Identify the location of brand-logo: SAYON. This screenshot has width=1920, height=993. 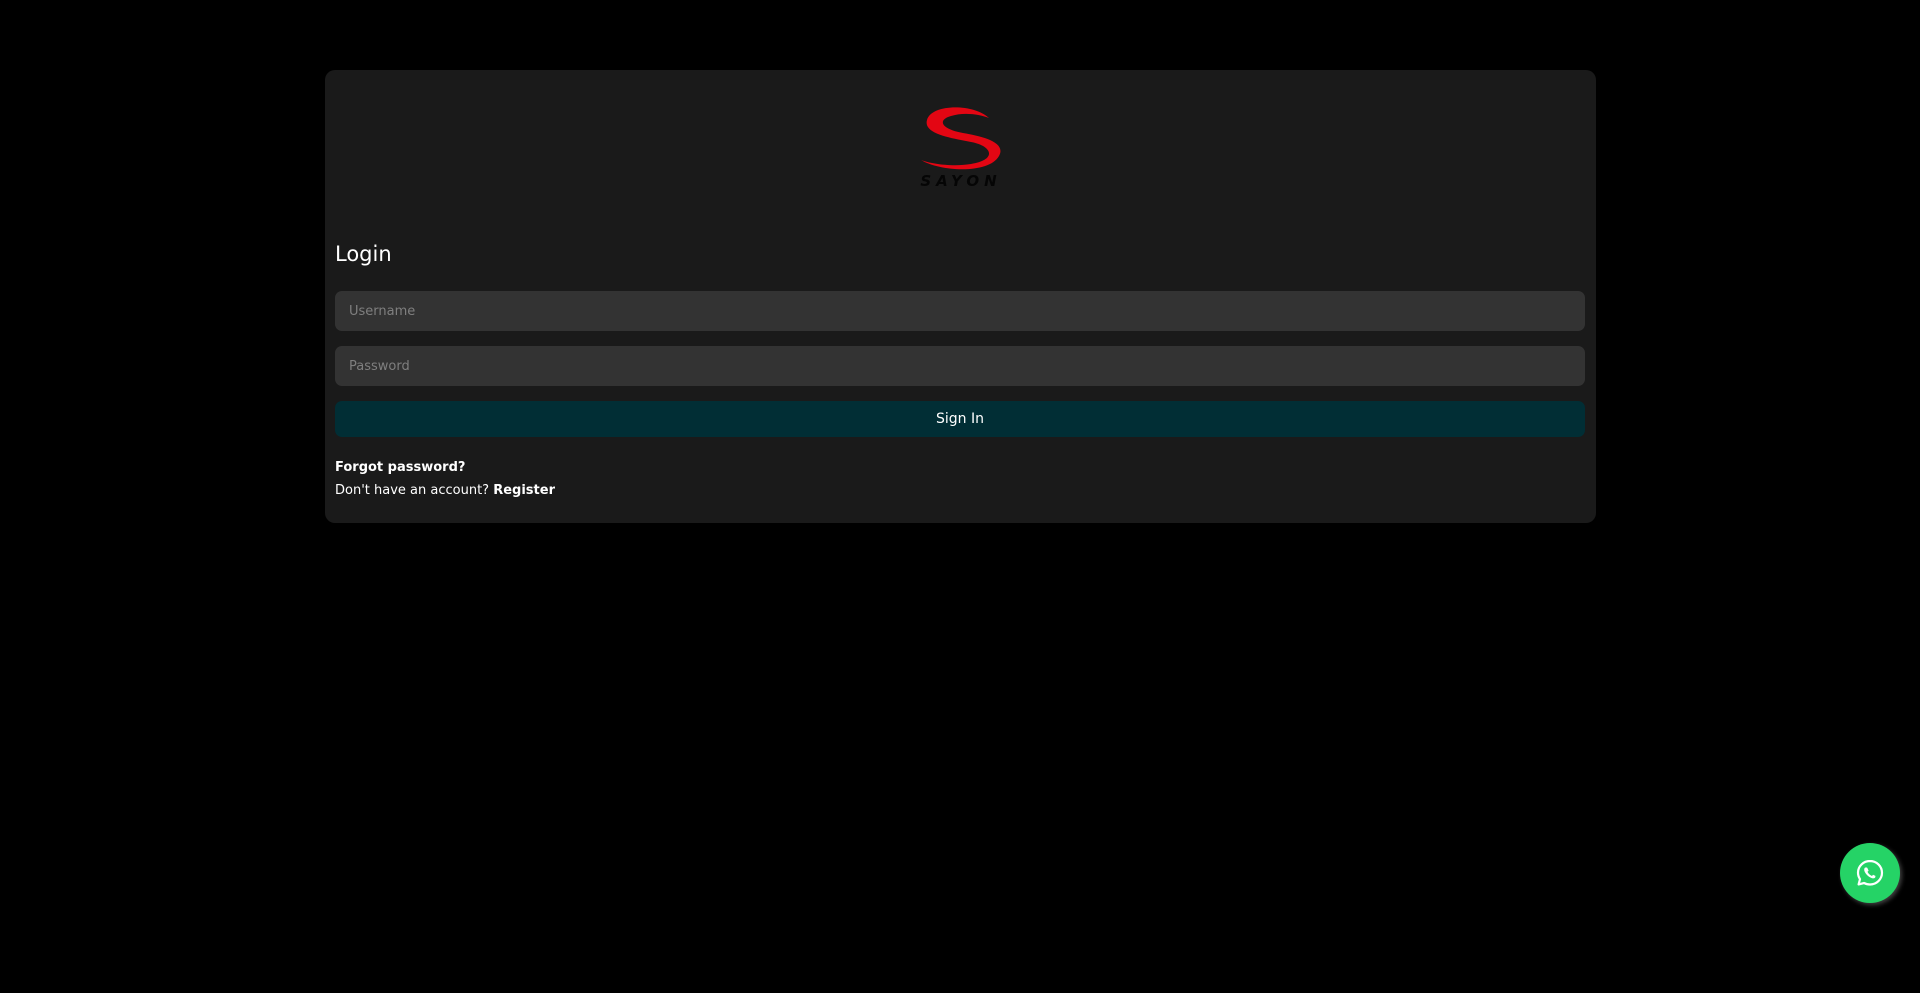
(960, 145).